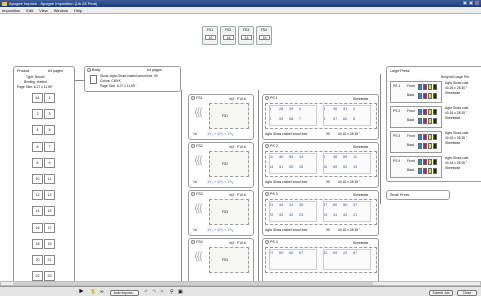  Describe the element at coordinates (264, 35) in the screenshot. I see `folding-sheet-chip: FS4 16` at that location.